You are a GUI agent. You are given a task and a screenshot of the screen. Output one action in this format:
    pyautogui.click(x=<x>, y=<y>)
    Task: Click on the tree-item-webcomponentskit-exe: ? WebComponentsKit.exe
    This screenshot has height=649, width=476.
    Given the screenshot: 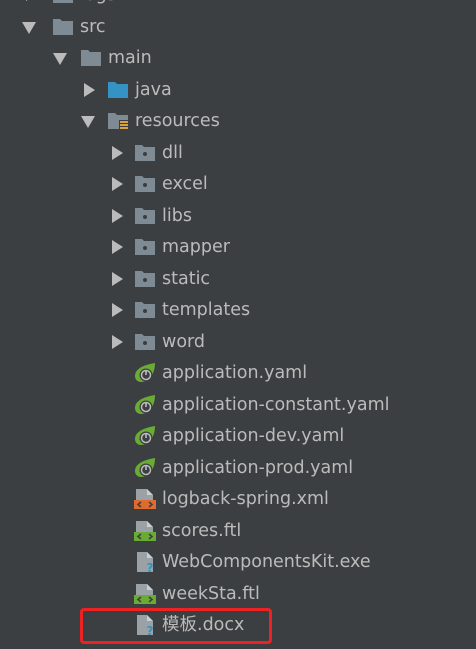 What is the action you would take?
    pyautogui.click(x=238, y=561)
    